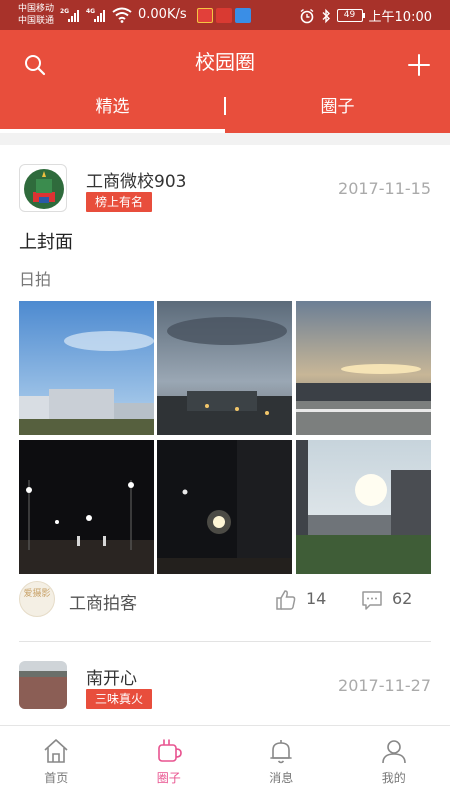 This screenshot has height=800, width=450. I want to click on nav-label: 首页, so click(56, 778).